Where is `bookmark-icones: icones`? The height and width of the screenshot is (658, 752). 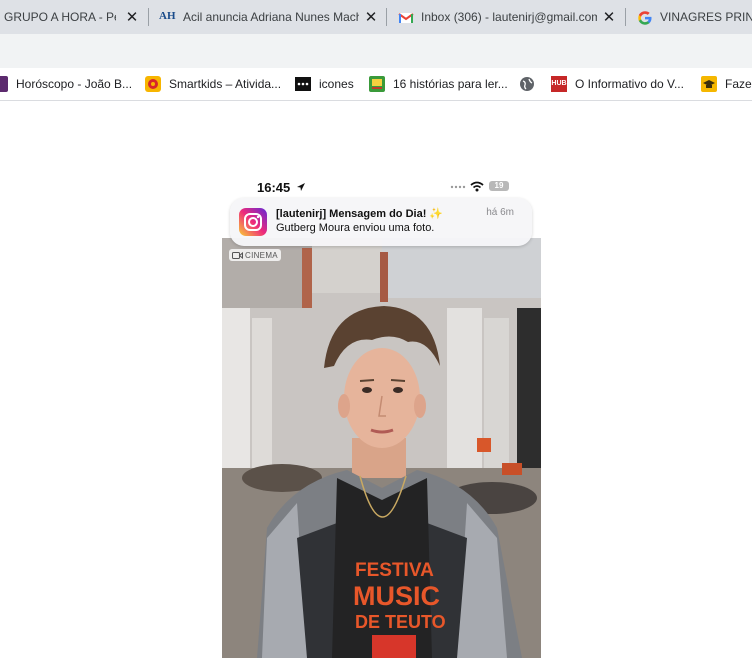
bookmark-icones: icones is located at coordinates (324, 84).